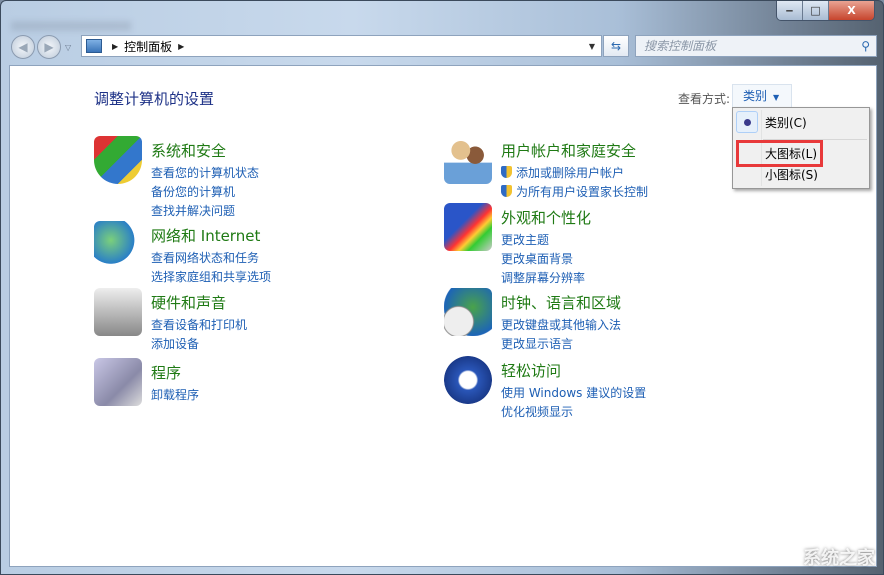 The width and height of the screenshot is (884, 575). What do you see at coordinates (211, 277) in the screenshot?
I see `category-link: 选择家庭组和共享选项` at bounding box center [211, 277].